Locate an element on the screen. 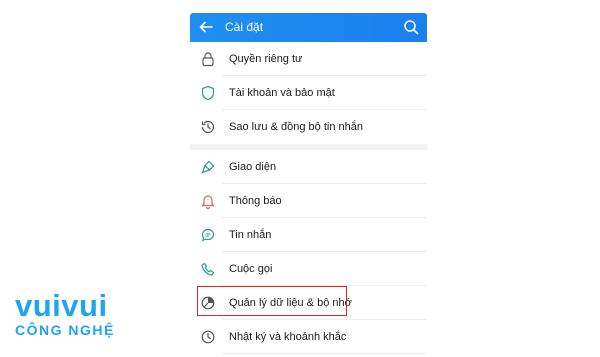 This screenshot has width=600, height=357. settings-item-backup-sync: Sao lưu & đồng bộ tin nhắn is located at coordinates (308, 127).